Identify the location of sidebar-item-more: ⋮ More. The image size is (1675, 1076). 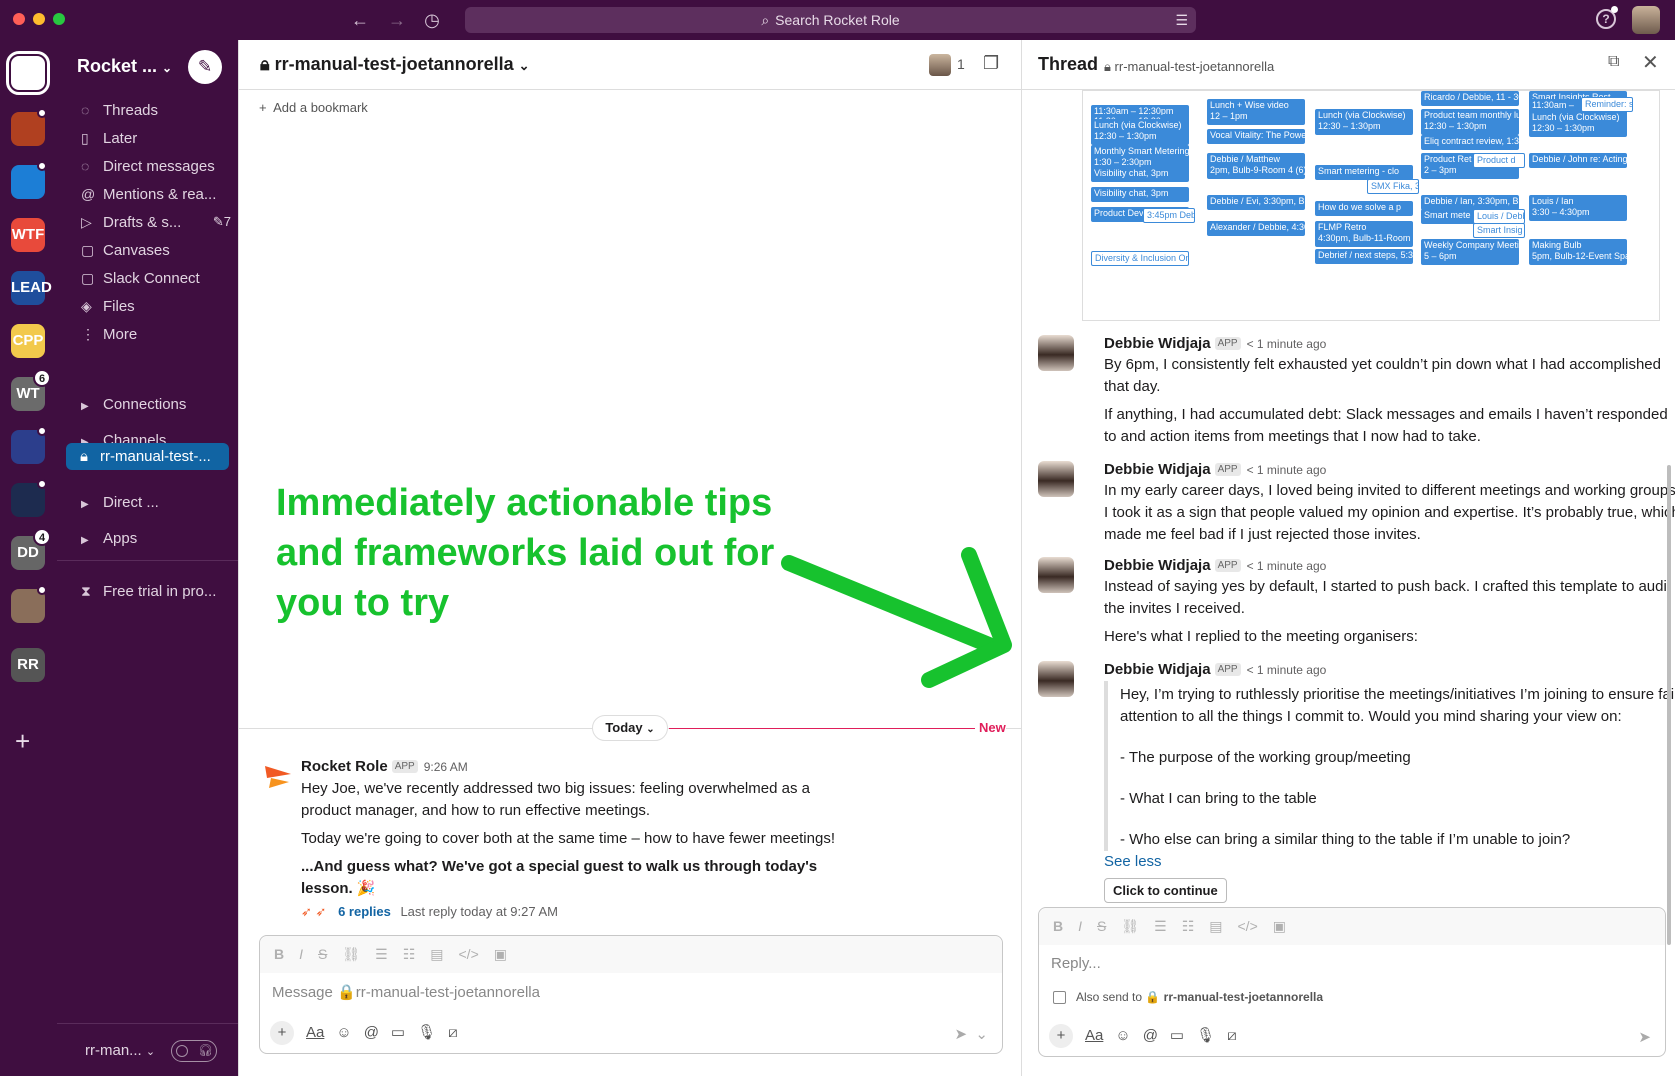
(156, 334).